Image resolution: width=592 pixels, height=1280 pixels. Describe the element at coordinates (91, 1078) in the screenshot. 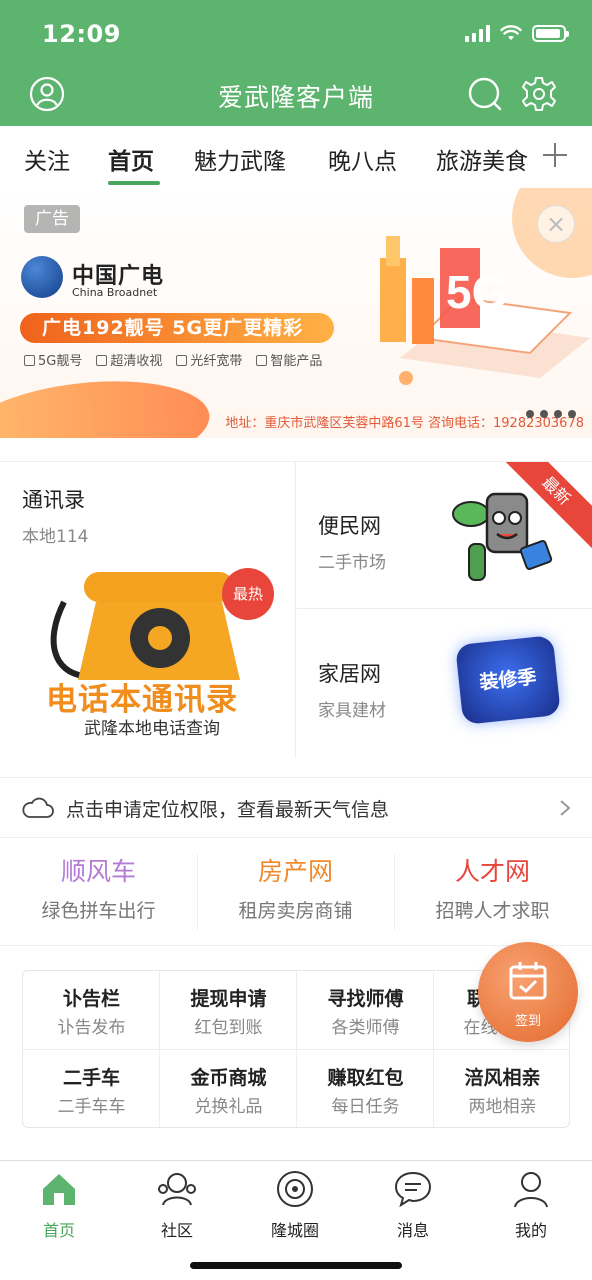

I see `grid-item-title: 二手车` at that location.